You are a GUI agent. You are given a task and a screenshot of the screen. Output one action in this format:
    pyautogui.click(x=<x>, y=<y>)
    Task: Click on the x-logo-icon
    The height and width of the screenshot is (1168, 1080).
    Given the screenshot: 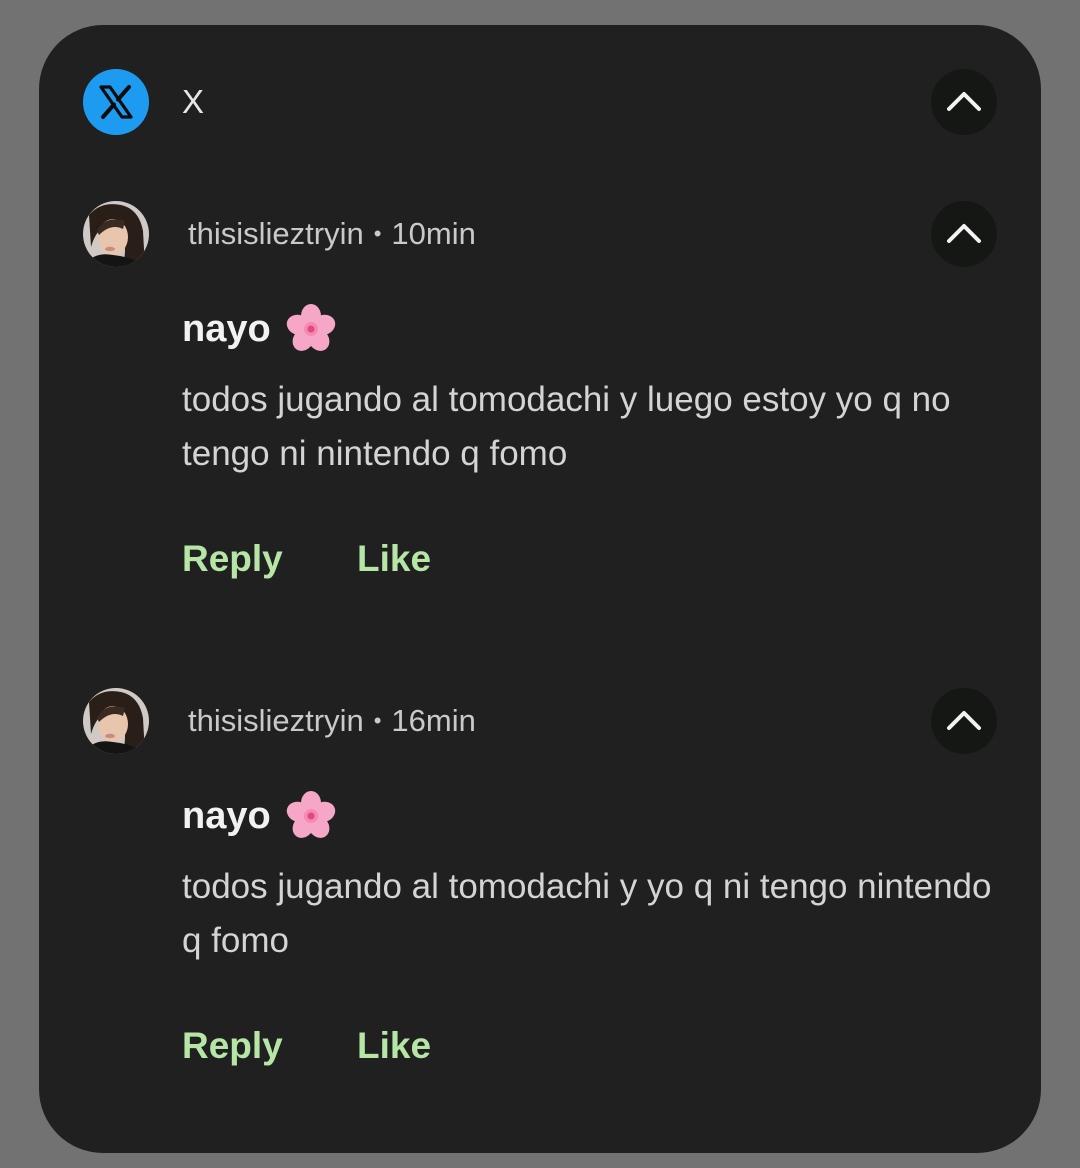 What is the action you would take?
    pyautogui.click(x=116, y=102)
    